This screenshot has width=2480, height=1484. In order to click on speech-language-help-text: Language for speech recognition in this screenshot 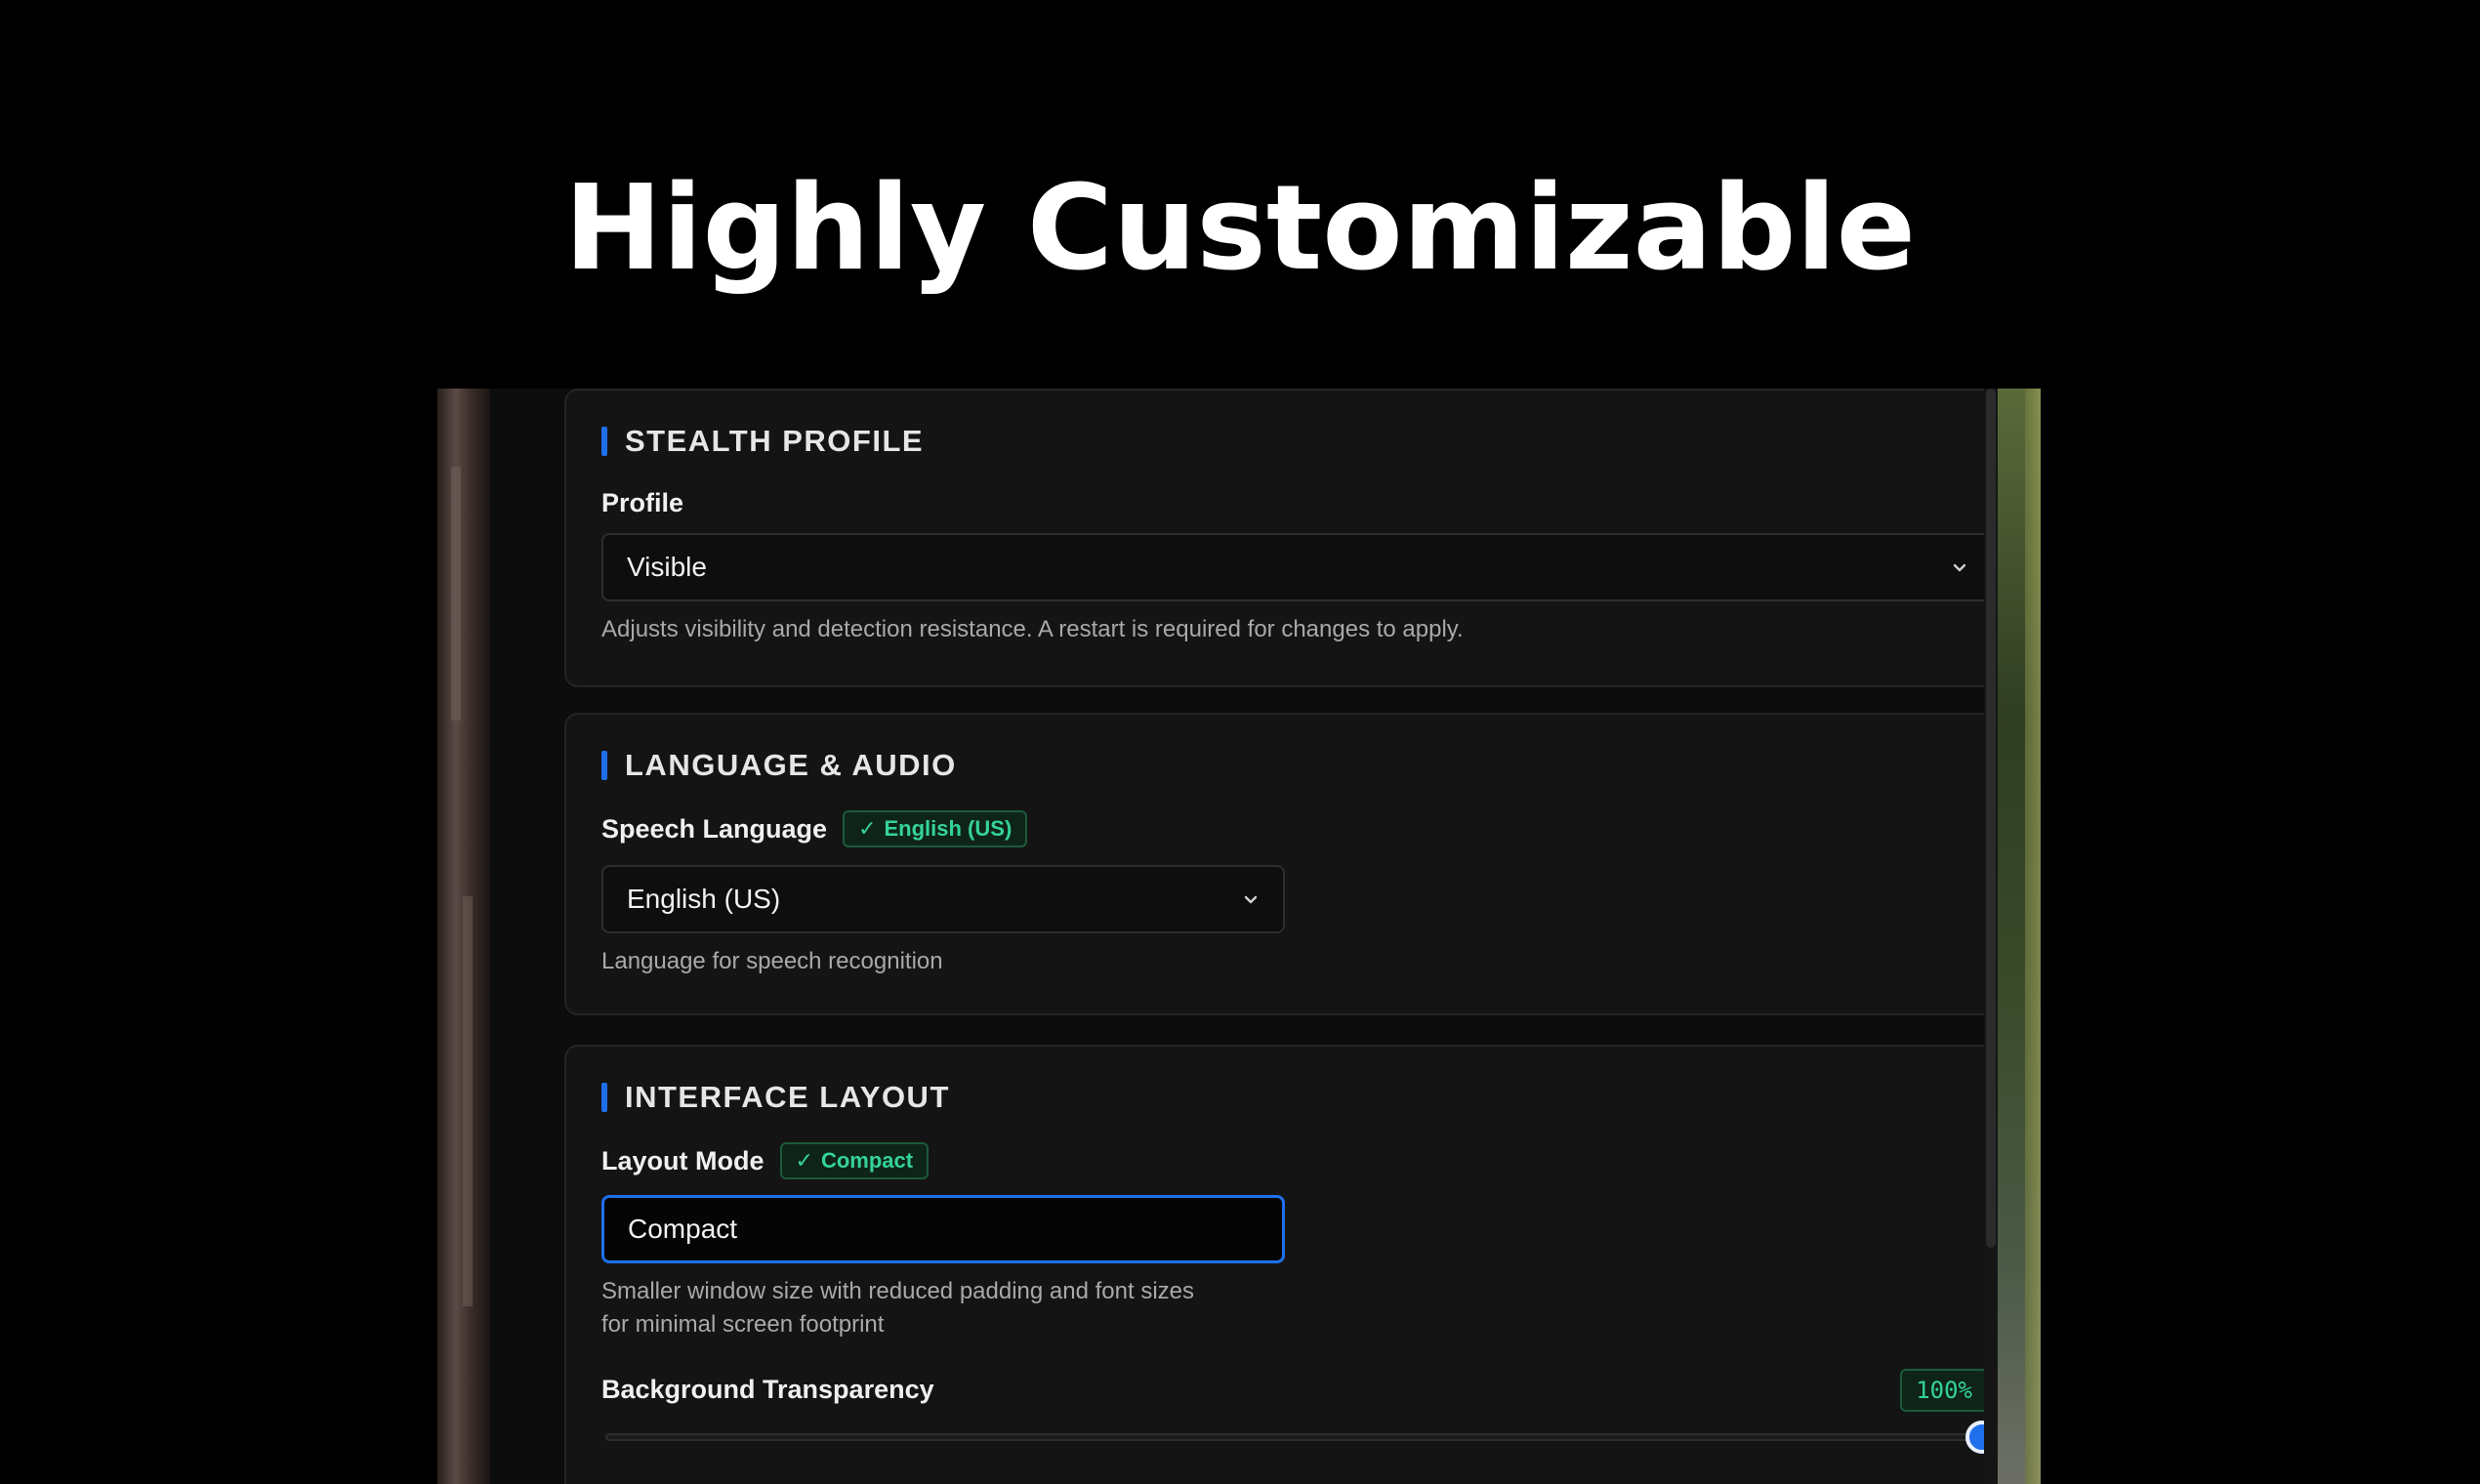, I will do `click(772, 961)`.